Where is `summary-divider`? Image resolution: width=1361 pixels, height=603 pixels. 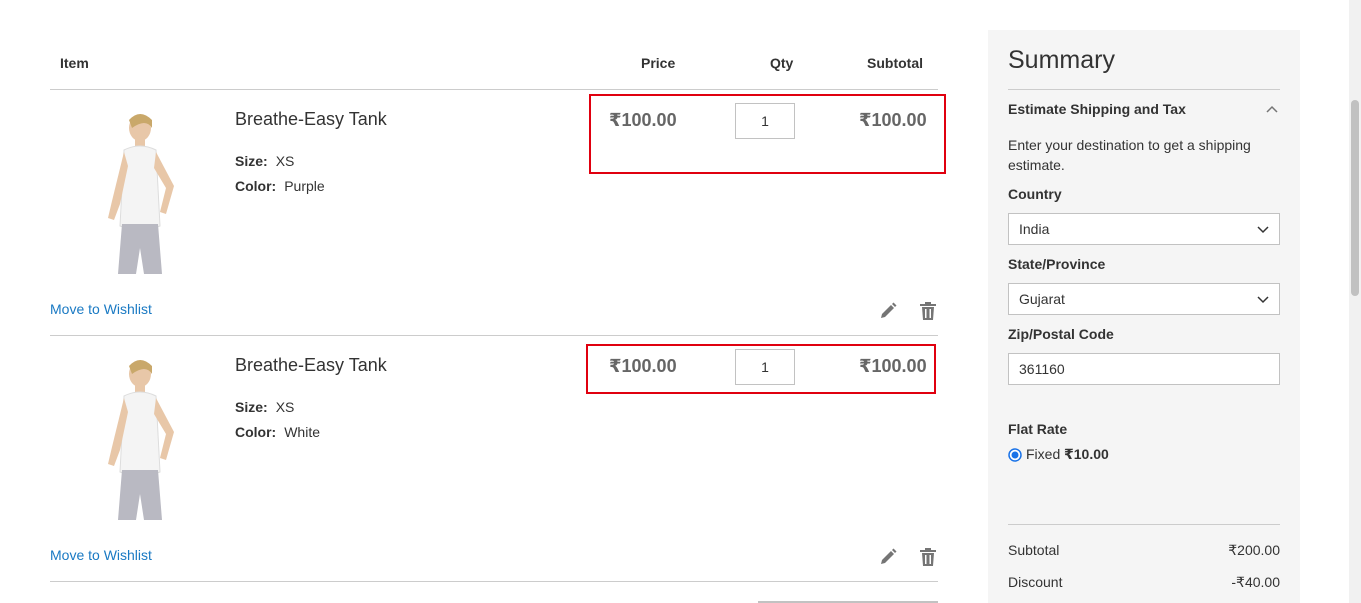 summary-divider is located at coordinates (1144, 89).